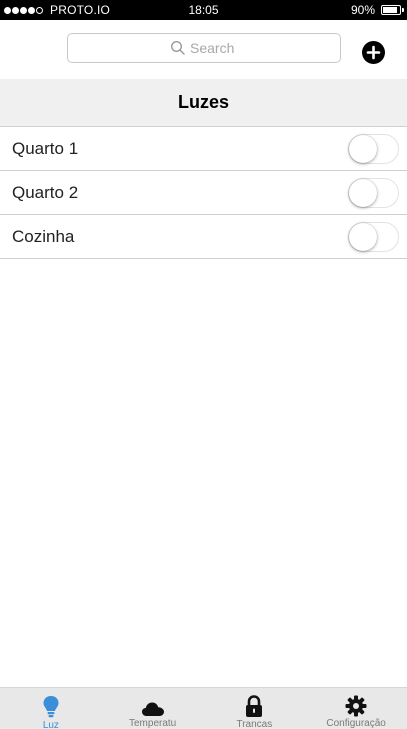 This screenshot has height=729, width=407. I want to click on battery-icon, so click(392, 10).